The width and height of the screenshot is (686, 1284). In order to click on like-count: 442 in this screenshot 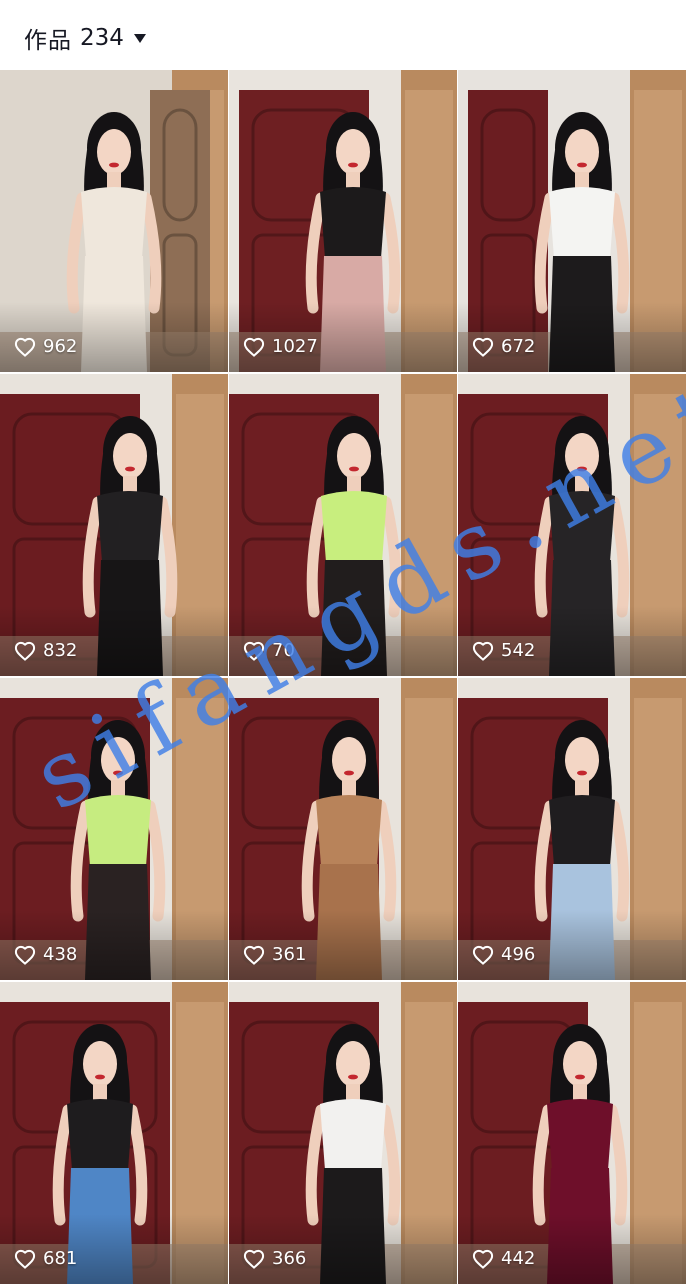, I will do `click(503, 1258)`.